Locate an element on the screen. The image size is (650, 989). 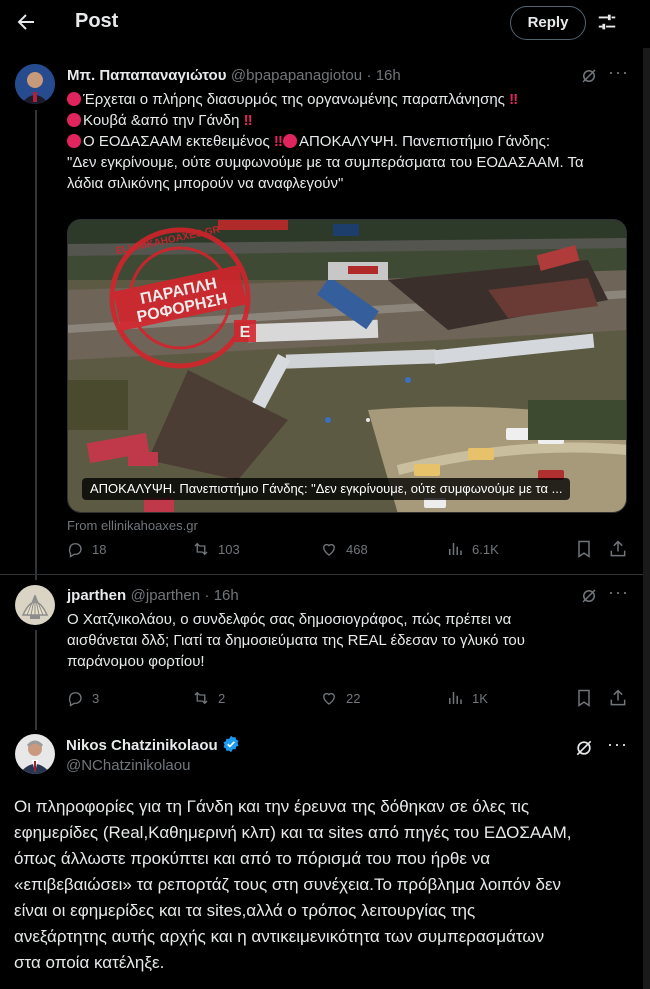
repost-count: 2 is located at coordinates (222, 698).